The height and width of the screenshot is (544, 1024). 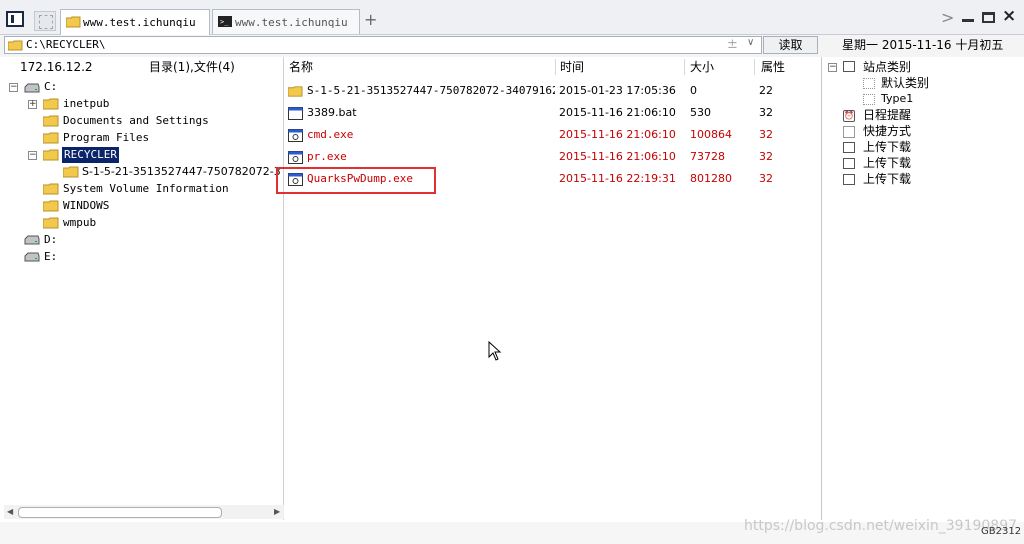 I want to click on file-name: pr.exe, so click(x=327, y=157).